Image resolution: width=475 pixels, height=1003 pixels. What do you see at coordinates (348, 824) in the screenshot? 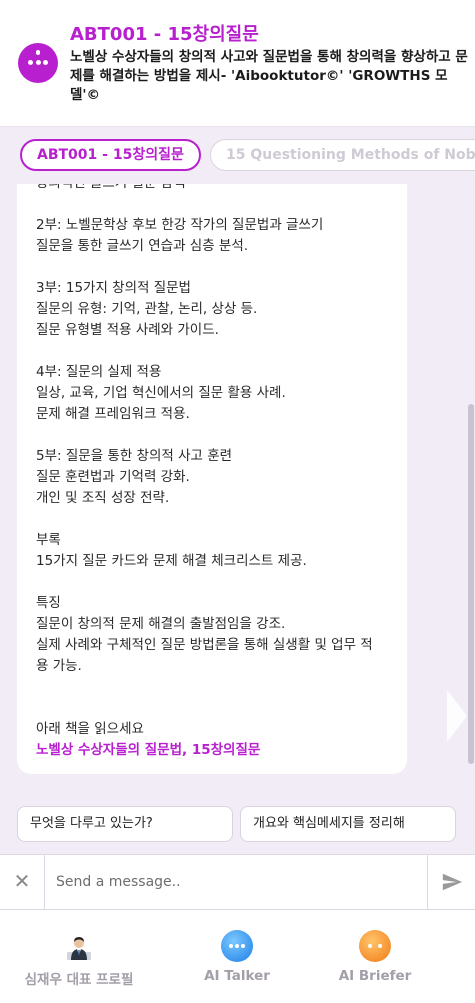
I see `suggestion-button-summary: 개요와 핵심메세지를 정리해` at bounding box center [348, 824].